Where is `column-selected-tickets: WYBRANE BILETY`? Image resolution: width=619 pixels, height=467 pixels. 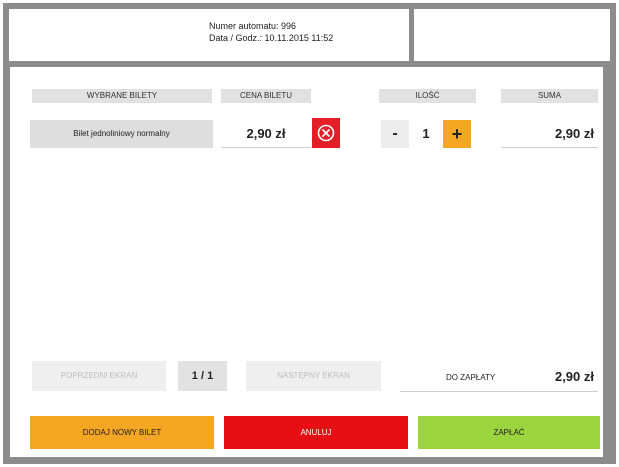
column-selected-tickets: WYBRANE BILETY is located at coordinates (122, 96).